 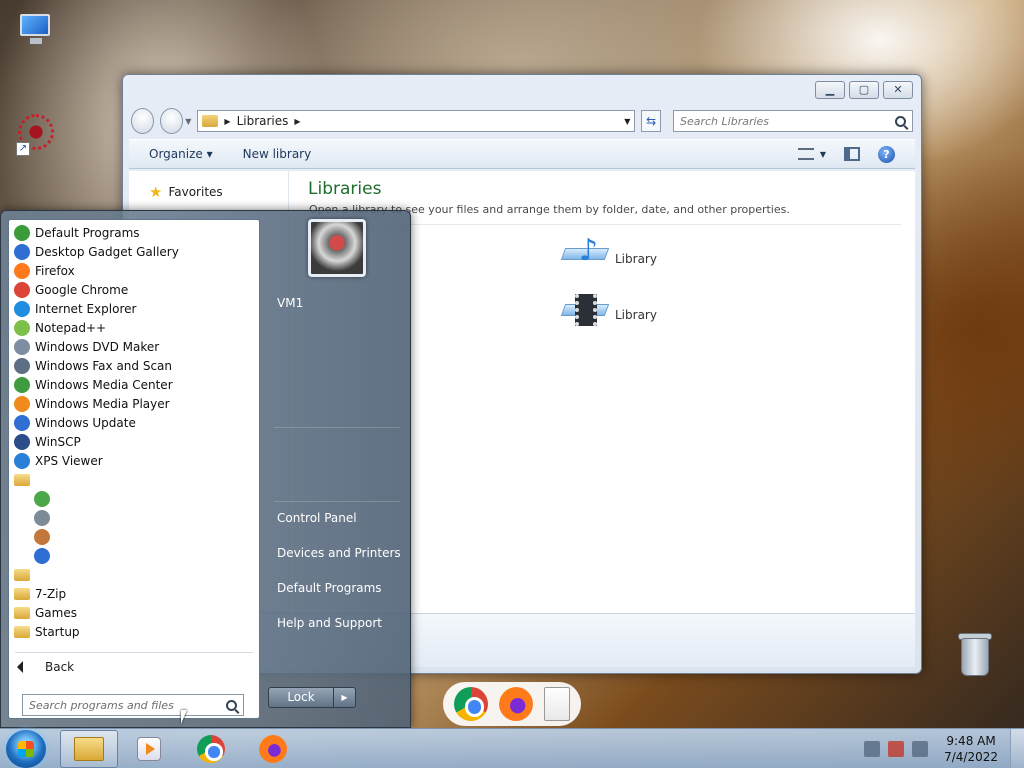 What do you see at coordinates (608, 259) in the screenshot?
I see `library-item-music: ♪ Library` at bounding box center [608, 259].